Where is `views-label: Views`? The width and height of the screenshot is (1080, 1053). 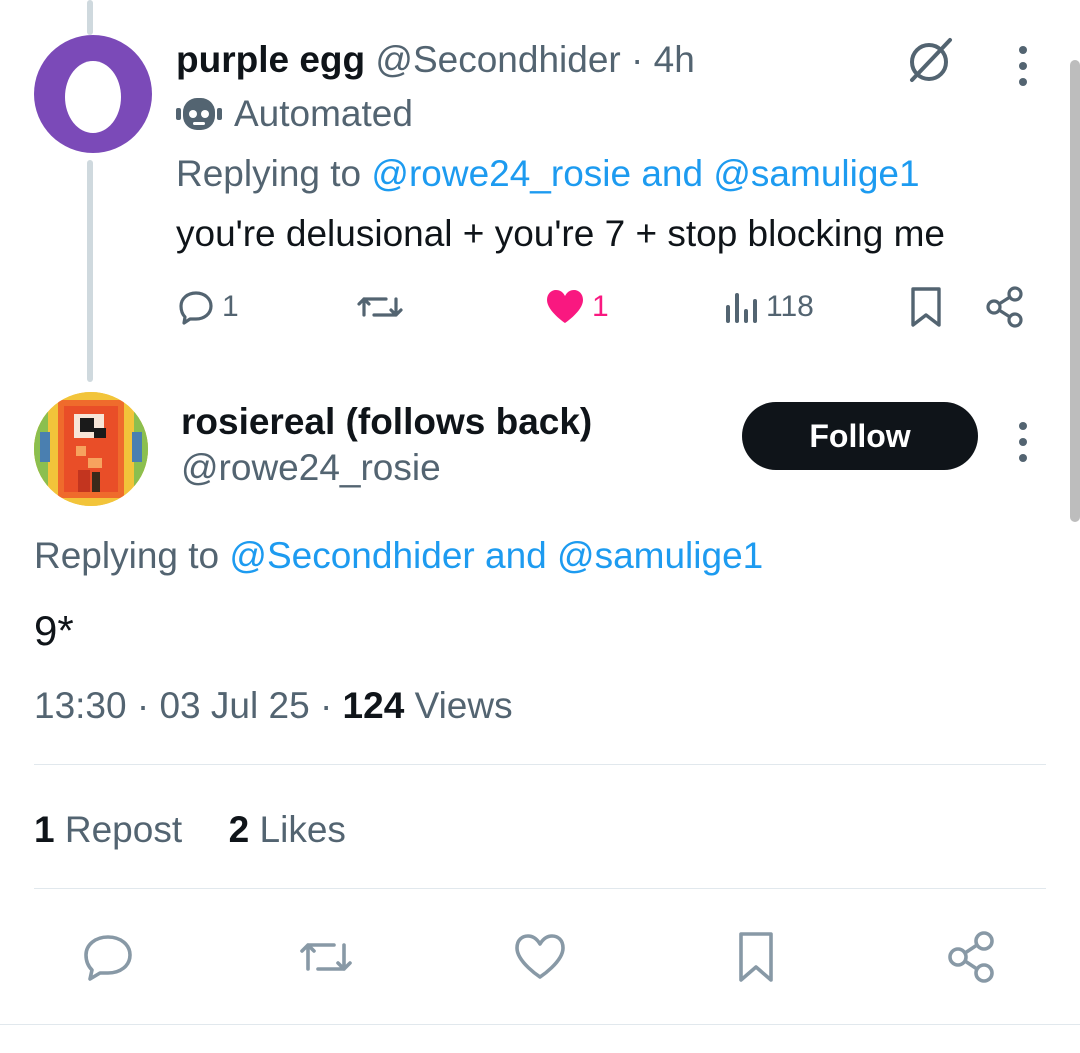 views-label: Views is located at coordinates (463, 705).